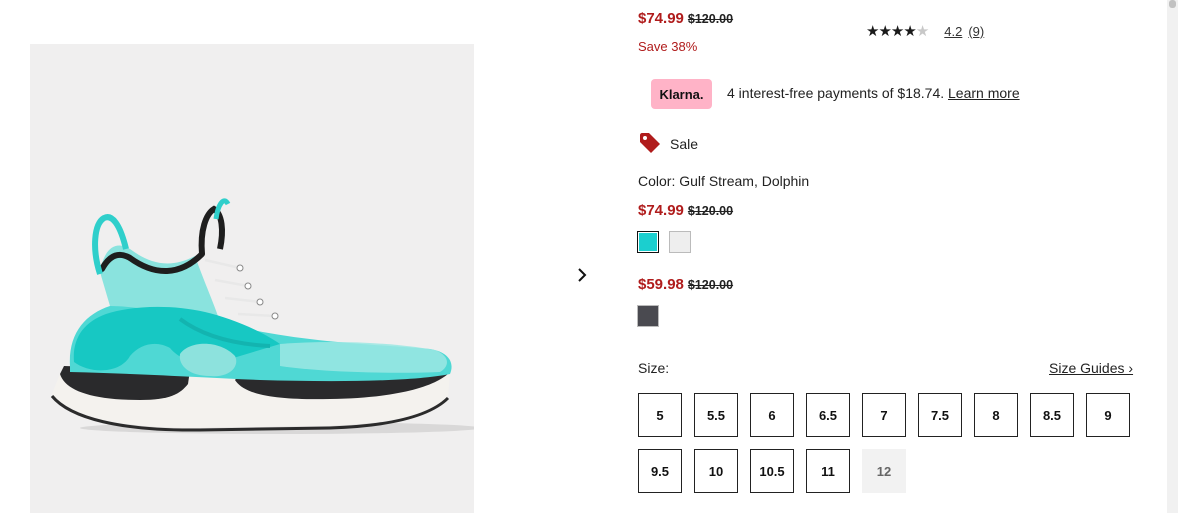  I want to click on size-option: 10, so click(716, 471).